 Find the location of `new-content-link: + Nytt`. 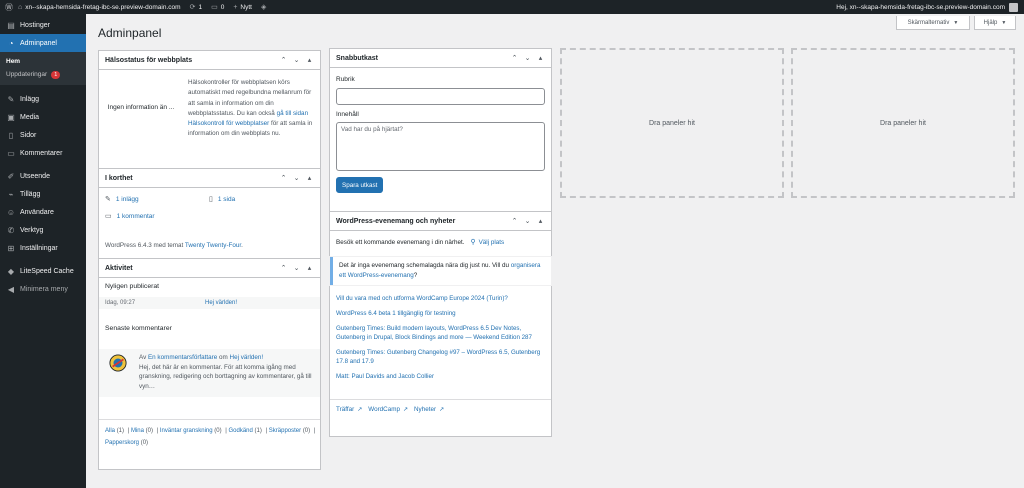

new-content-link: + Nytt is located at coordinates (242, 7).